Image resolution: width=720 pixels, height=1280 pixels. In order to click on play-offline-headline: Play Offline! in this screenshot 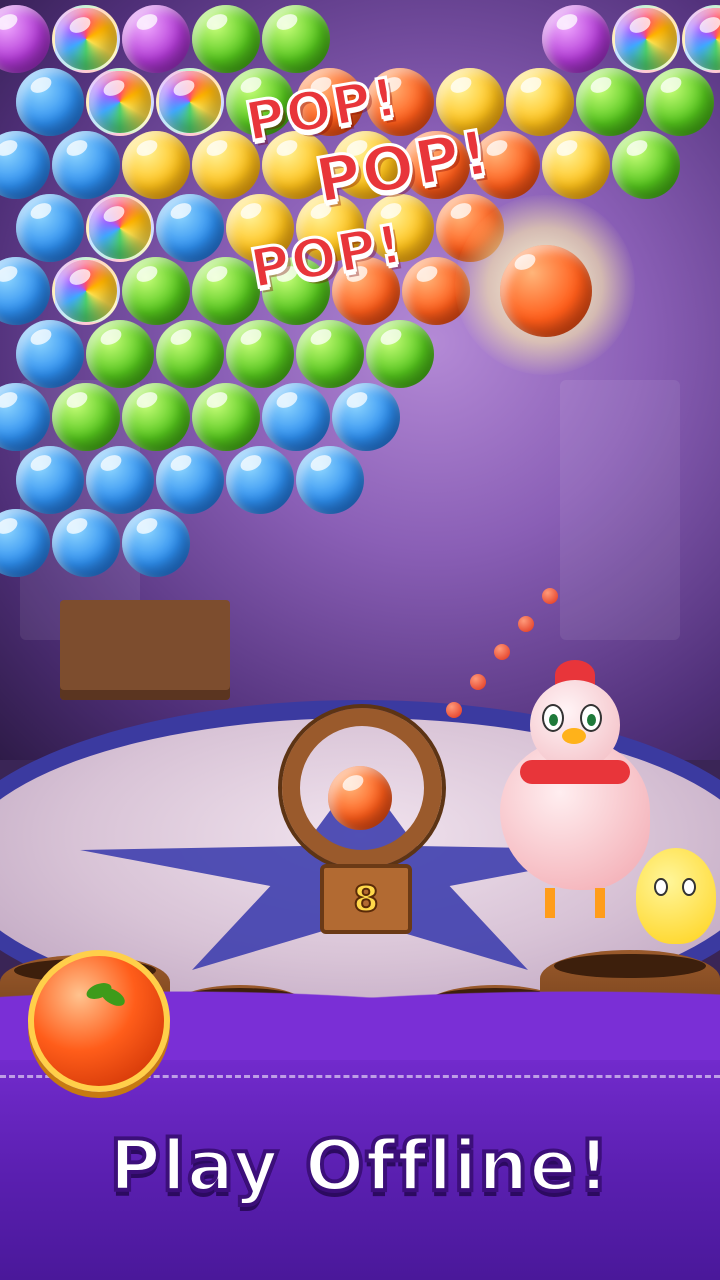, I will do `click(359, 1166)`.